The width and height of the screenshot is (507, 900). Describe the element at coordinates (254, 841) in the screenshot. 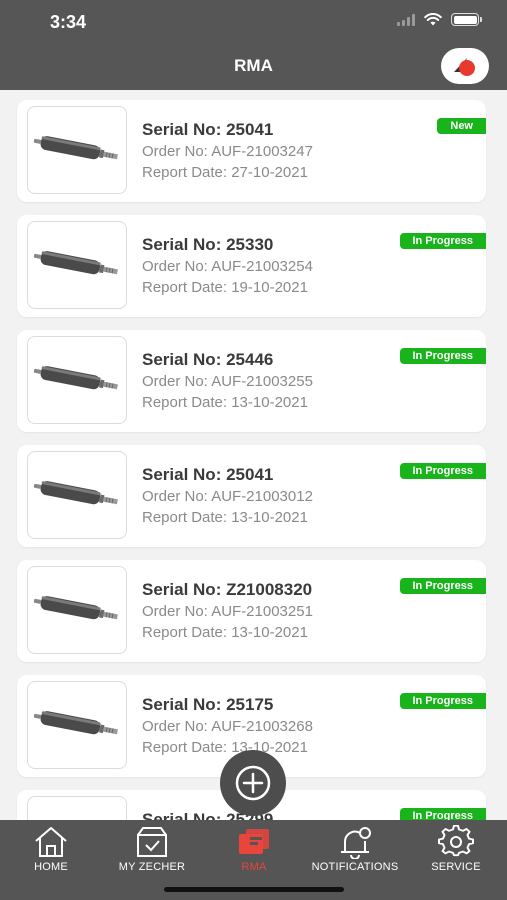

I see `rma-icon` at that location.